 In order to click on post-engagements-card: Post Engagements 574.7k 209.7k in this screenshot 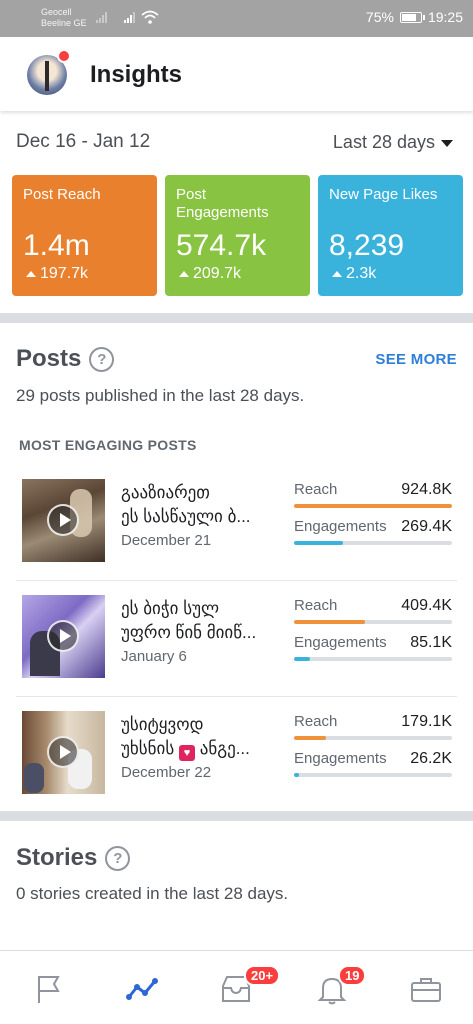, I will do `click(237, 235)`.